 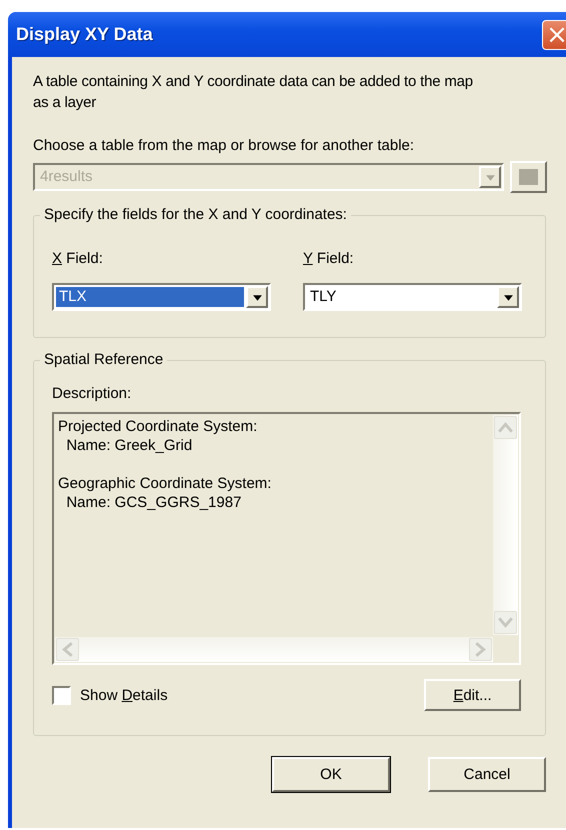 I want to click on cancel-button: Cancel, so click(x=487, y=774).